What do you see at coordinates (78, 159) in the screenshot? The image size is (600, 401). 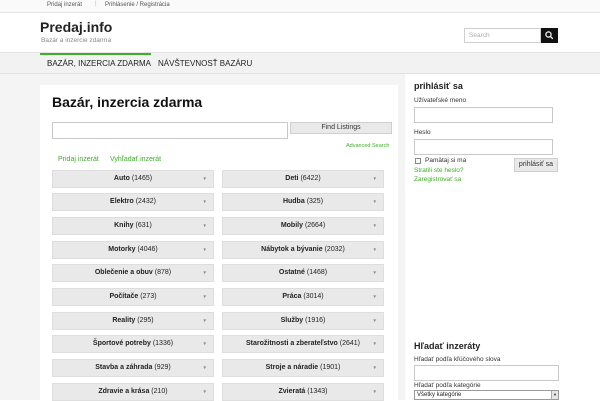 I see `tab-post-ad: Pridaj inzerát` at bounding box center [78, 159].